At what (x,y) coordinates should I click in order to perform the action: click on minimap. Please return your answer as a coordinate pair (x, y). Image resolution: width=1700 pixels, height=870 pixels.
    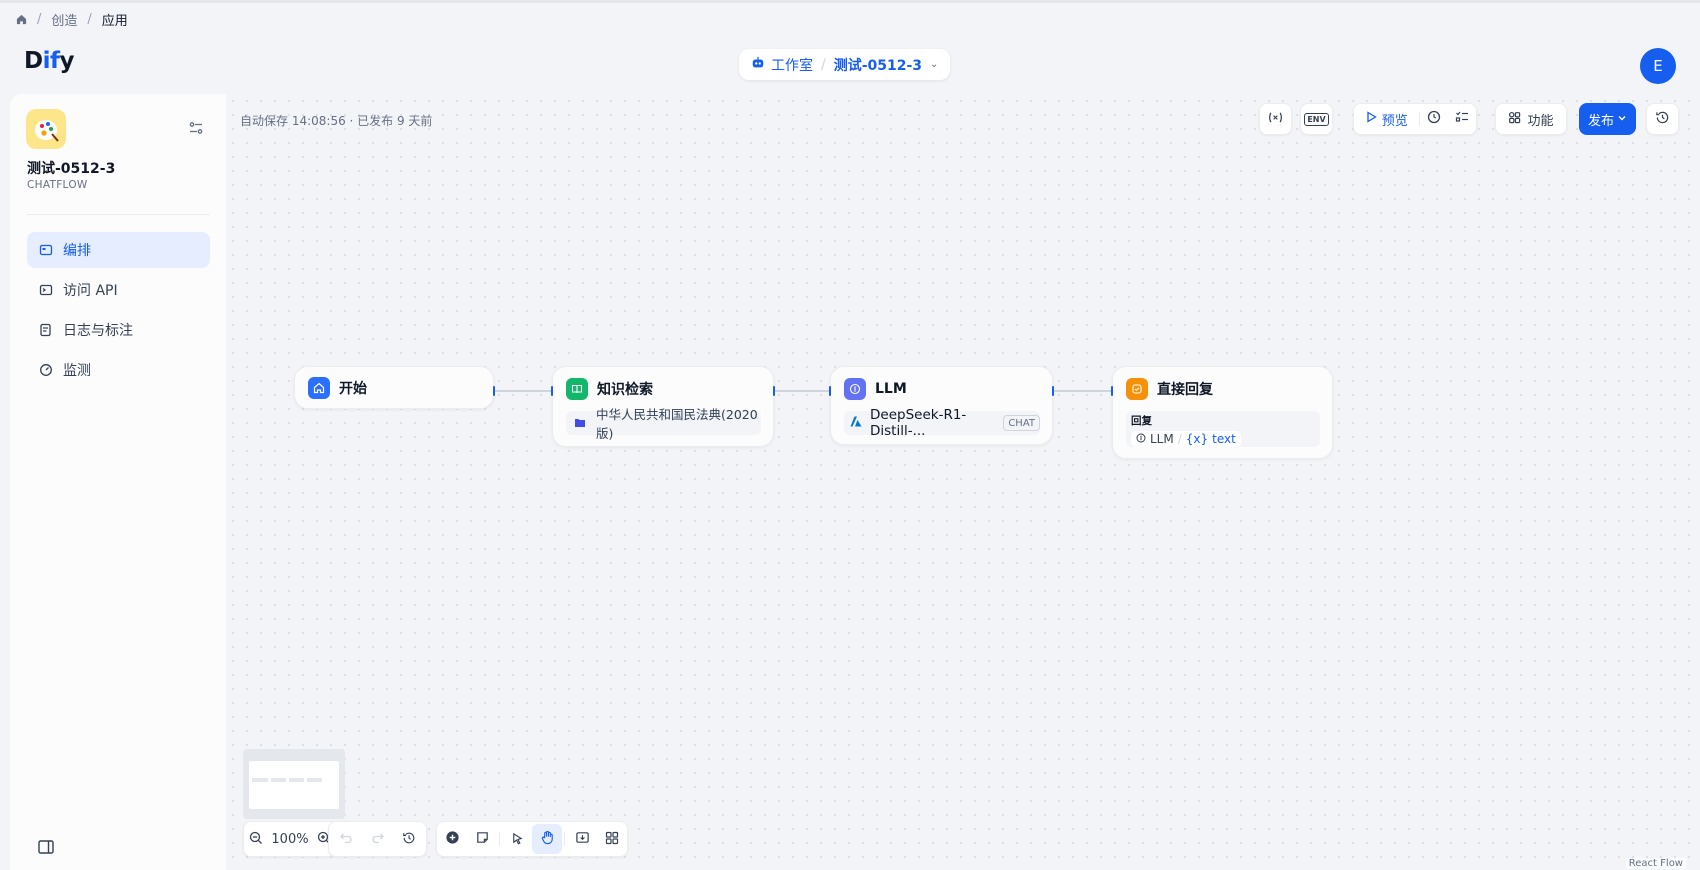
    Looking at the image, I should click on (294, 784).